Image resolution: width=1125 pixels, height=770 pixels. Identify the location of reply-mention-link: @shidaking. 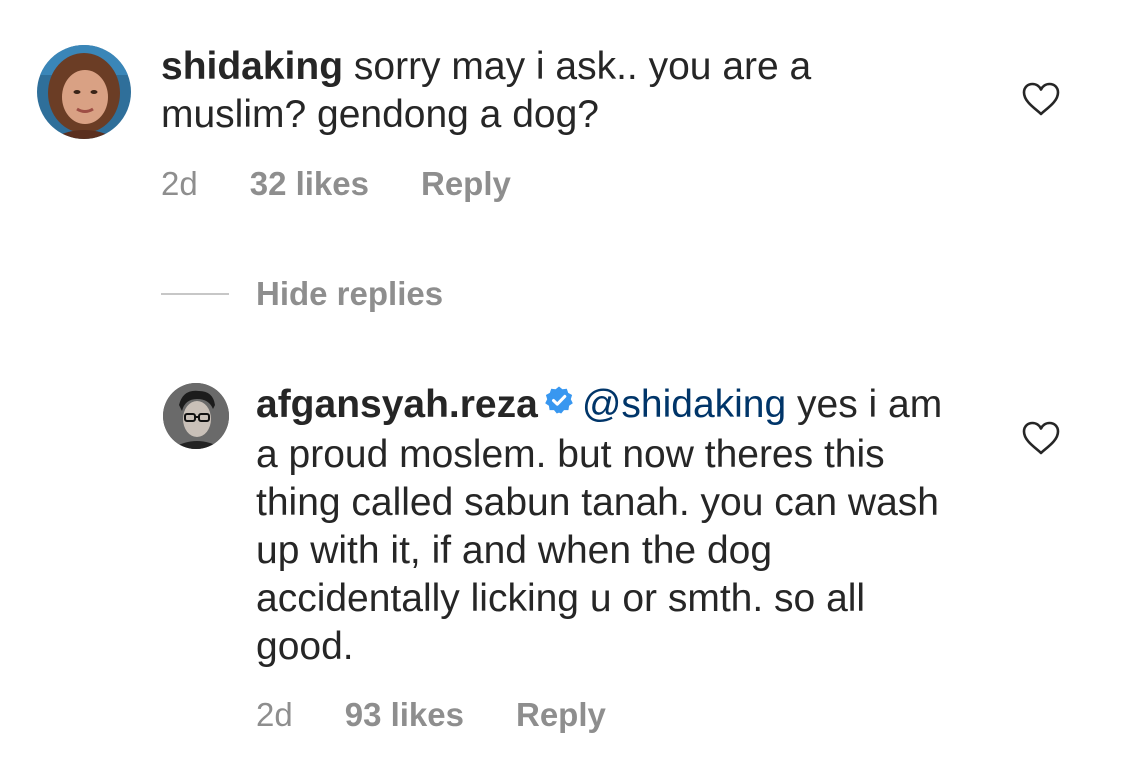
(684, 404).